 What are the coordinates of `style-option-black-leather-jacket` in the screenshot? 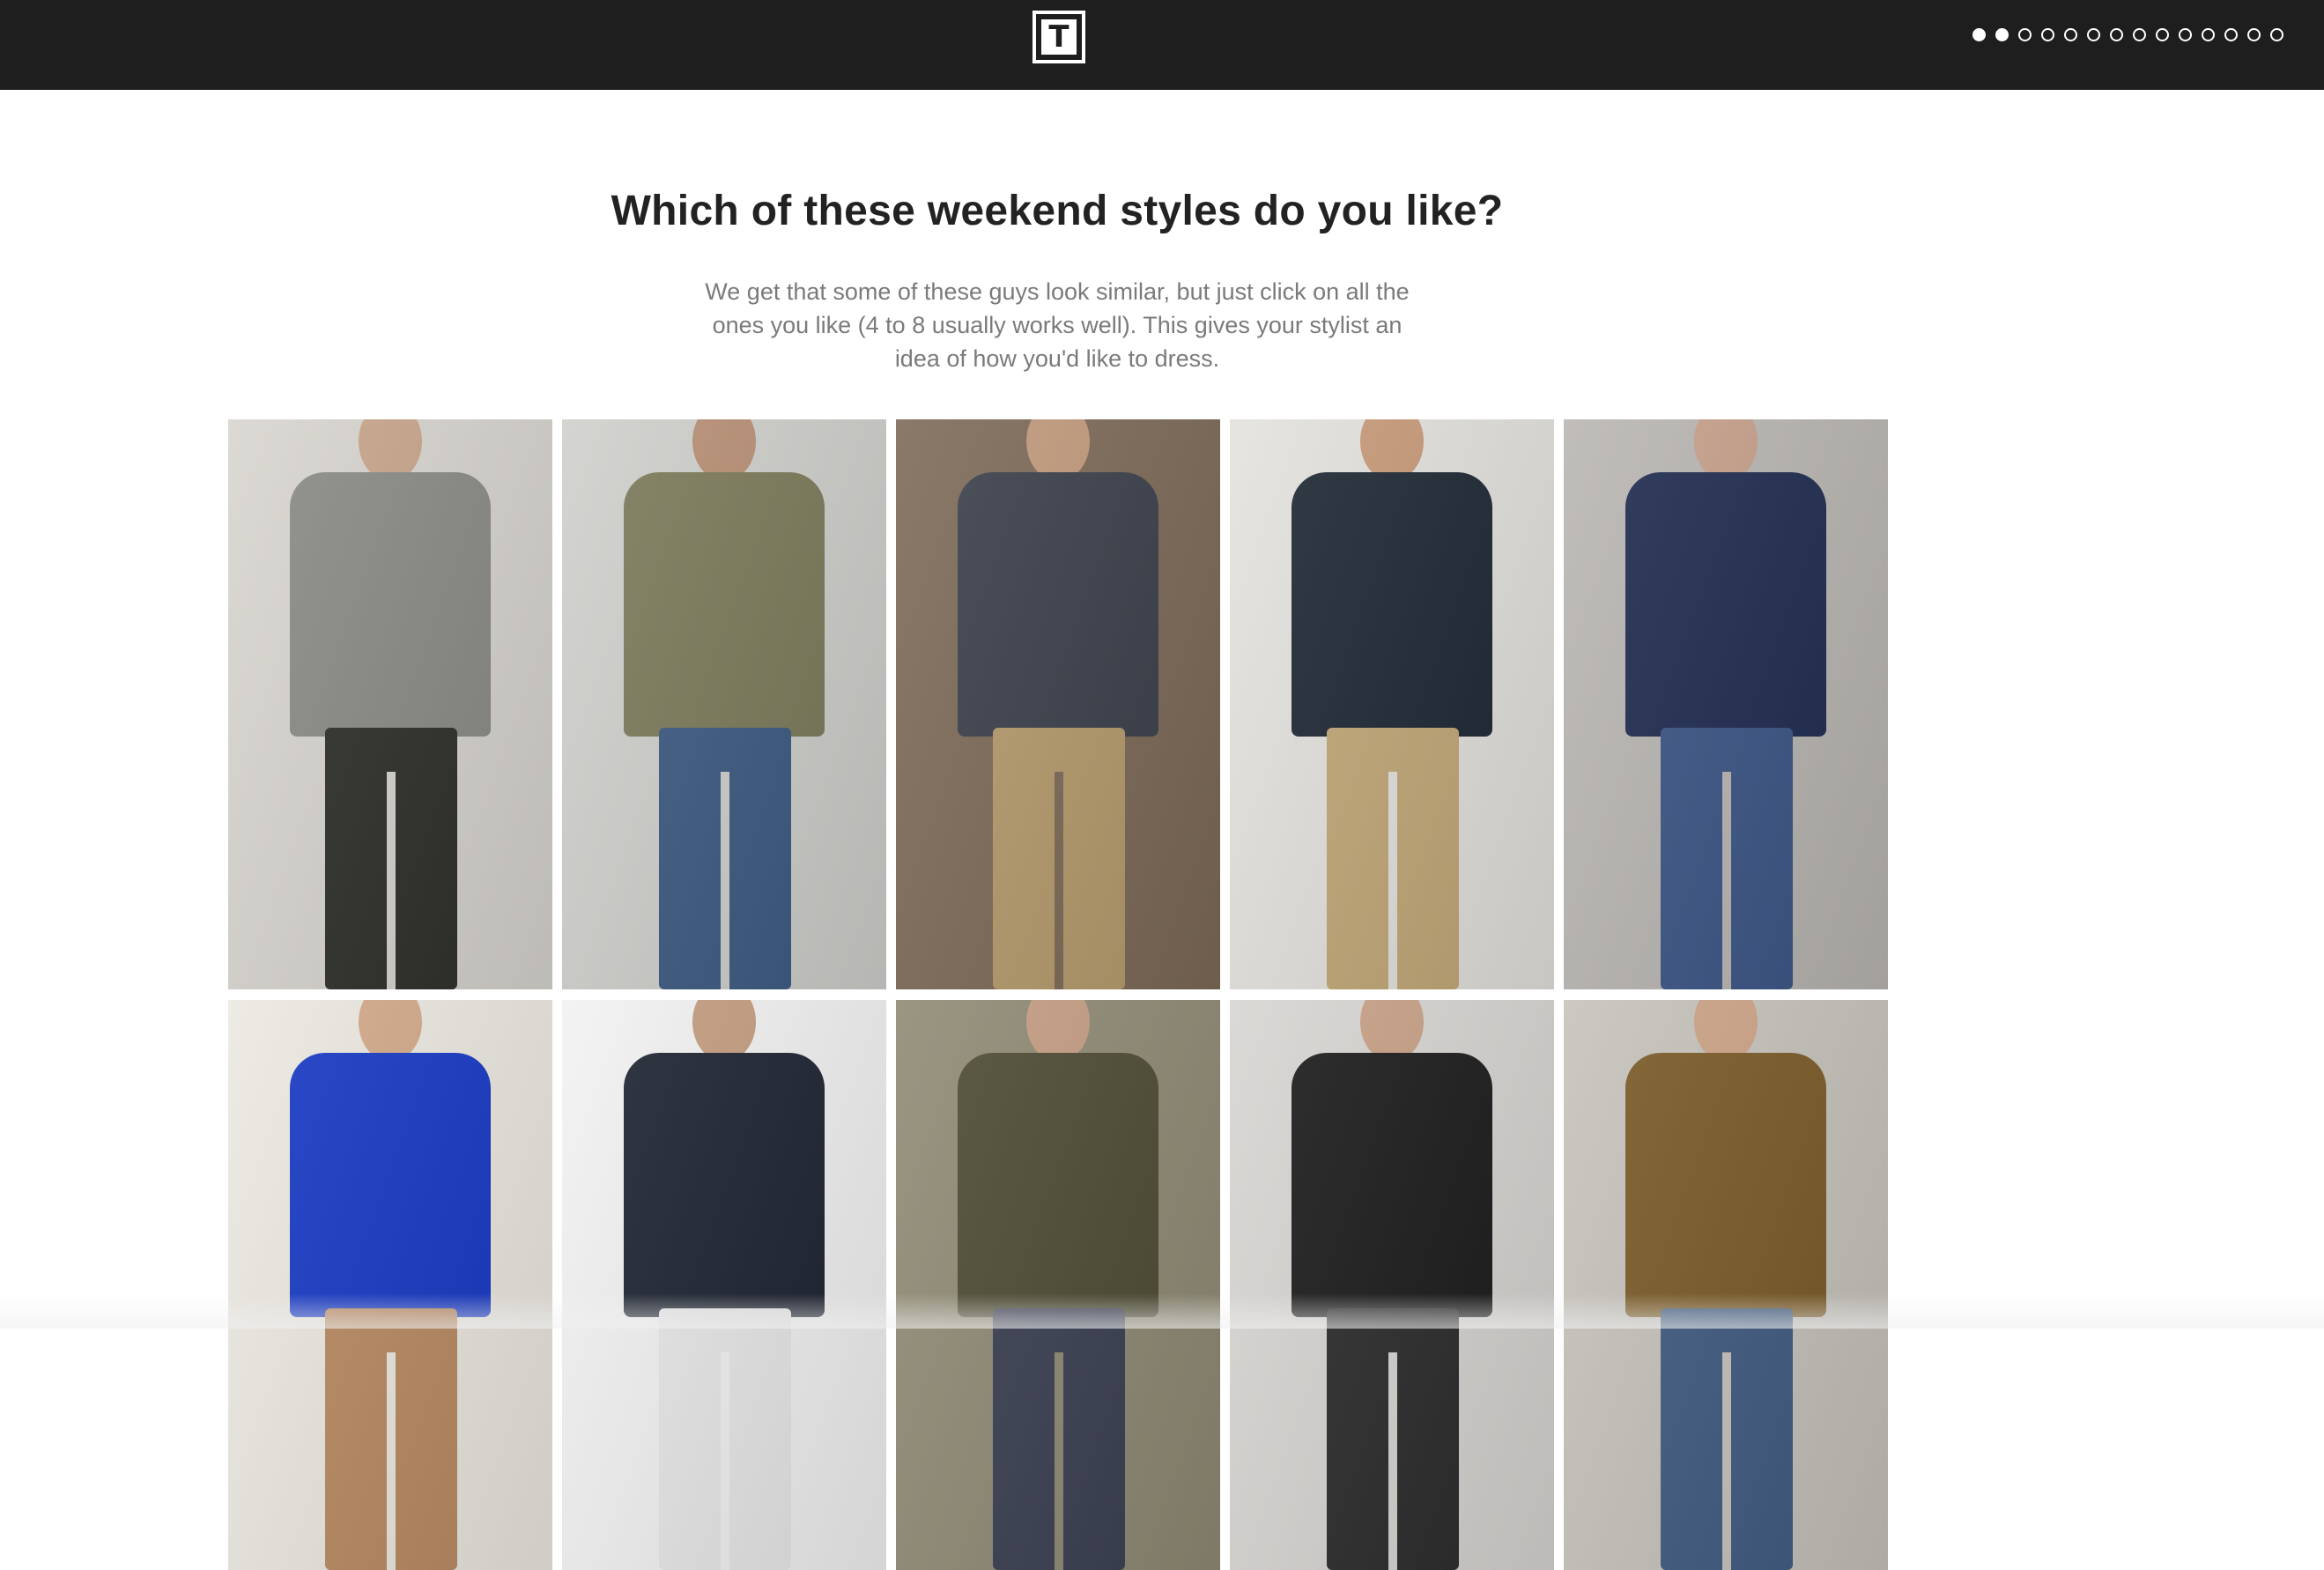 It's located at (1392, 1285).